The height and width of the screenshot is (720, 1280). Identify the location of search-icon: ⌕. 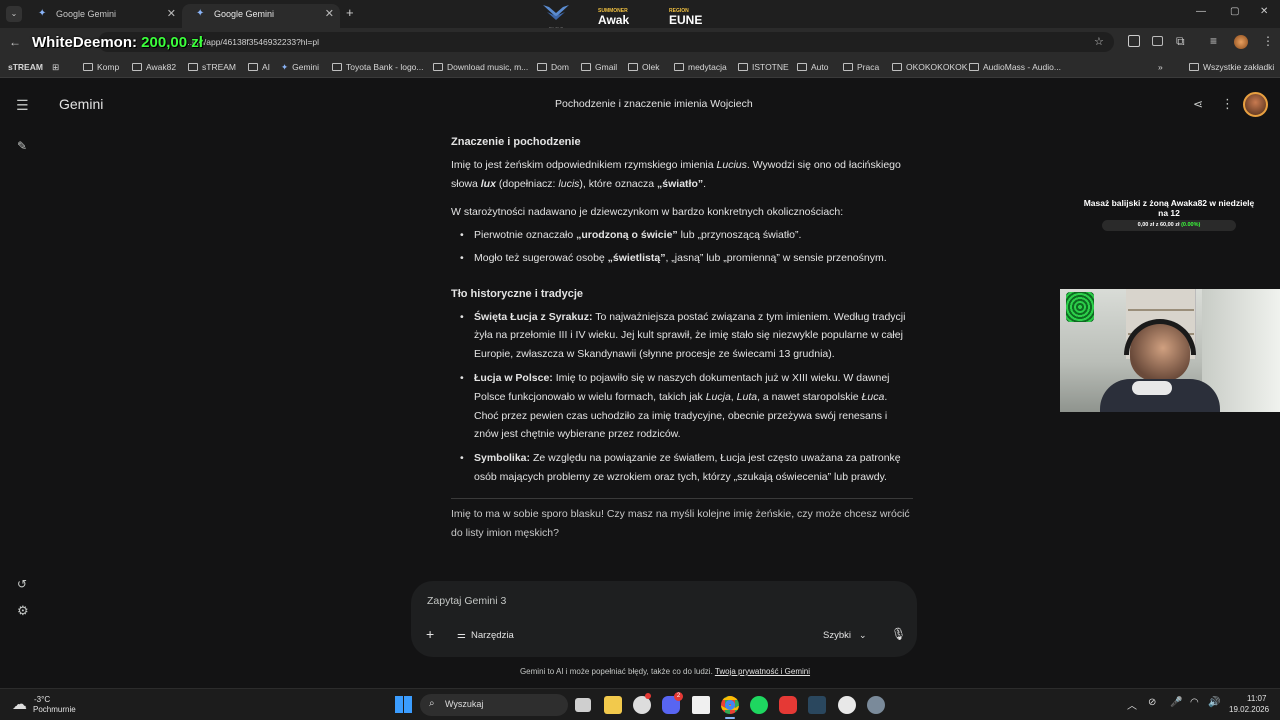
(432, 703).